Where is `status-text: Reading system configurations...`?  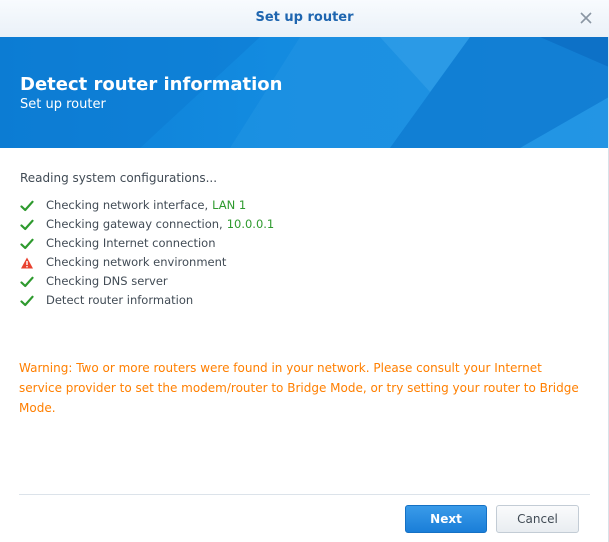 status-text: Reading system configurations... is located at coordinates (119, 178).